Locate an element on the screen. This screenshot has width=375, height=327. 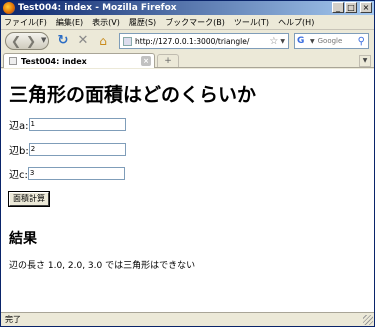
stop-icon: ✕ is located at coordinates (83, 41).